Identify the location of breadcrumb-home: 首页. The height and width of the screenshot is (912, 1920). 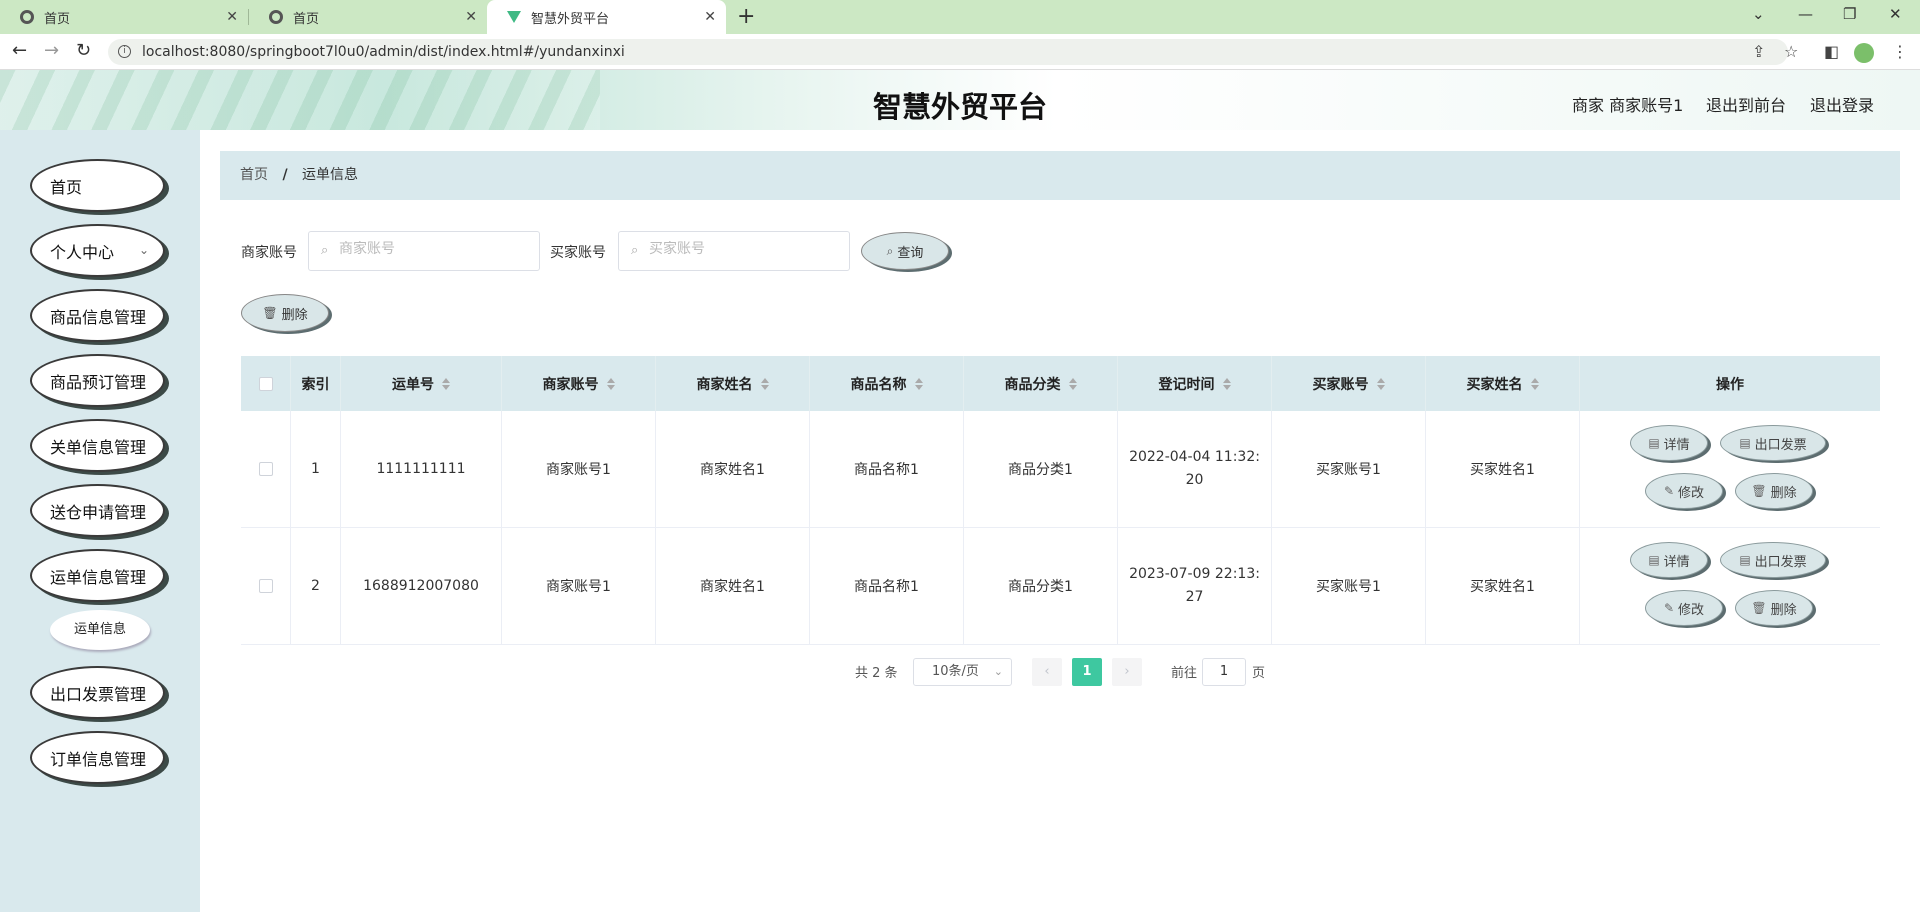
(254, 175).